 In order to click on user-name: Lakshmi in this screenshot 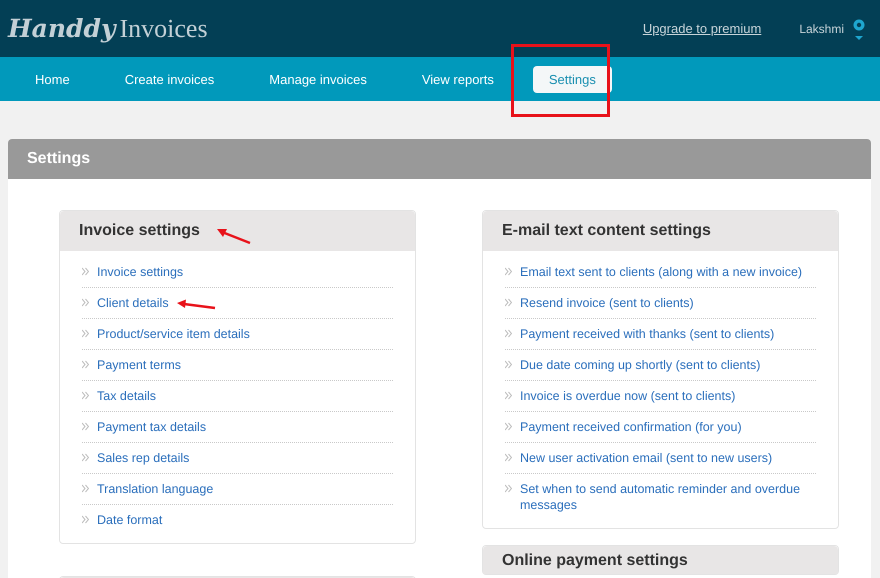, I will do `click(821, 29)`.